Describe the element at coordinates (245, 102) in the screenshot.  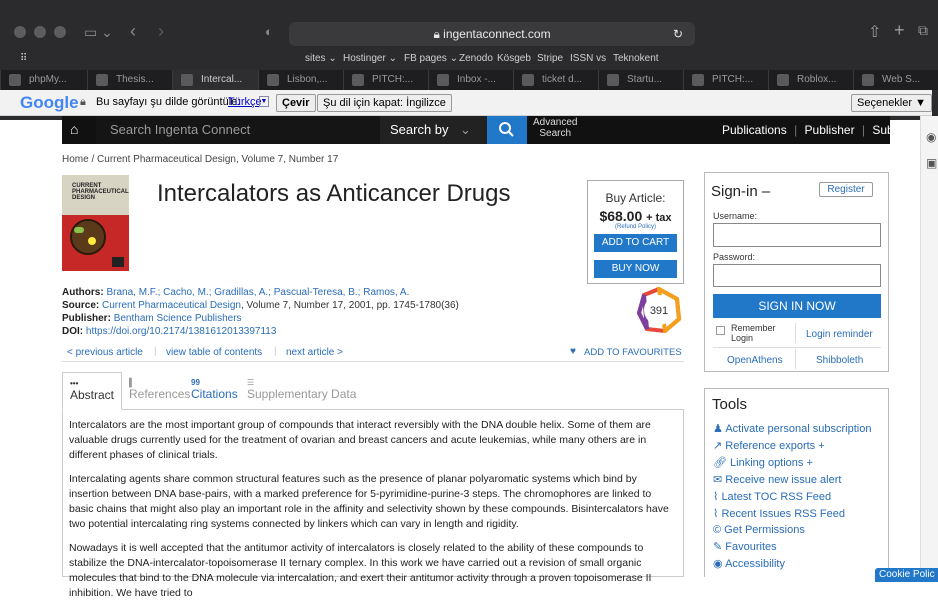
I see `language-select: Türkçe` at that location.